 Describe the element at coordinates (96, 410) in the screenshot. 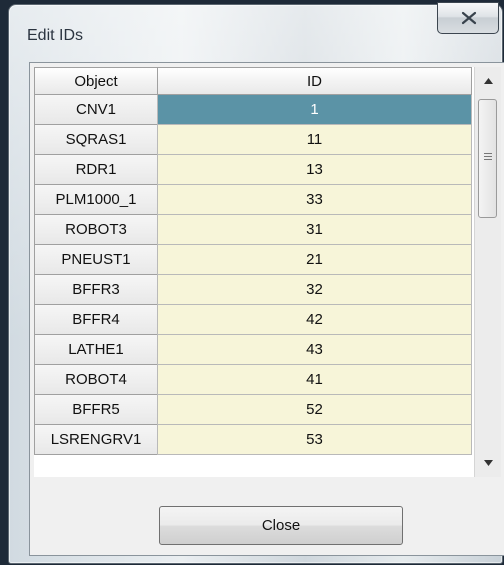

I see `object-cell: BFFR5` at that location.